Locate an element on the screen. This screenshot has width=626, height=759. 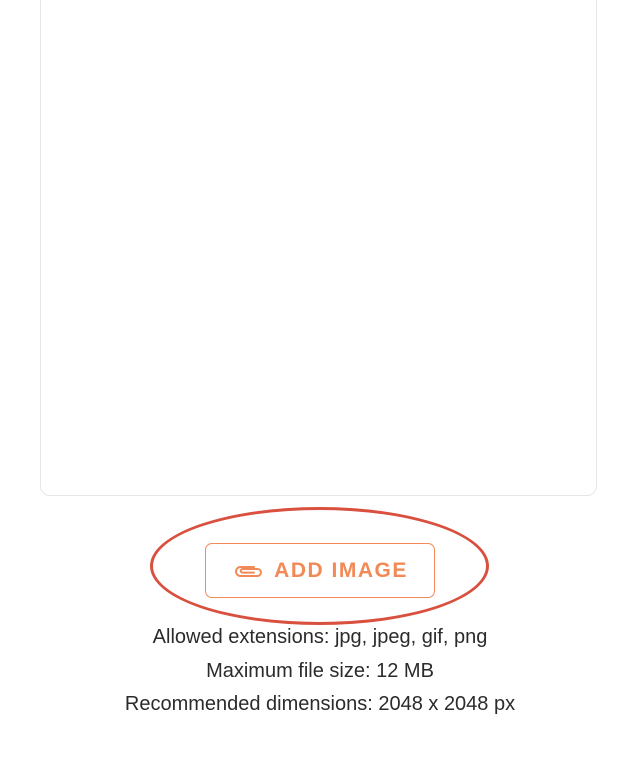
max-file-size-text: Maximum file size: 12 MB is located at coordinates (320, 670).